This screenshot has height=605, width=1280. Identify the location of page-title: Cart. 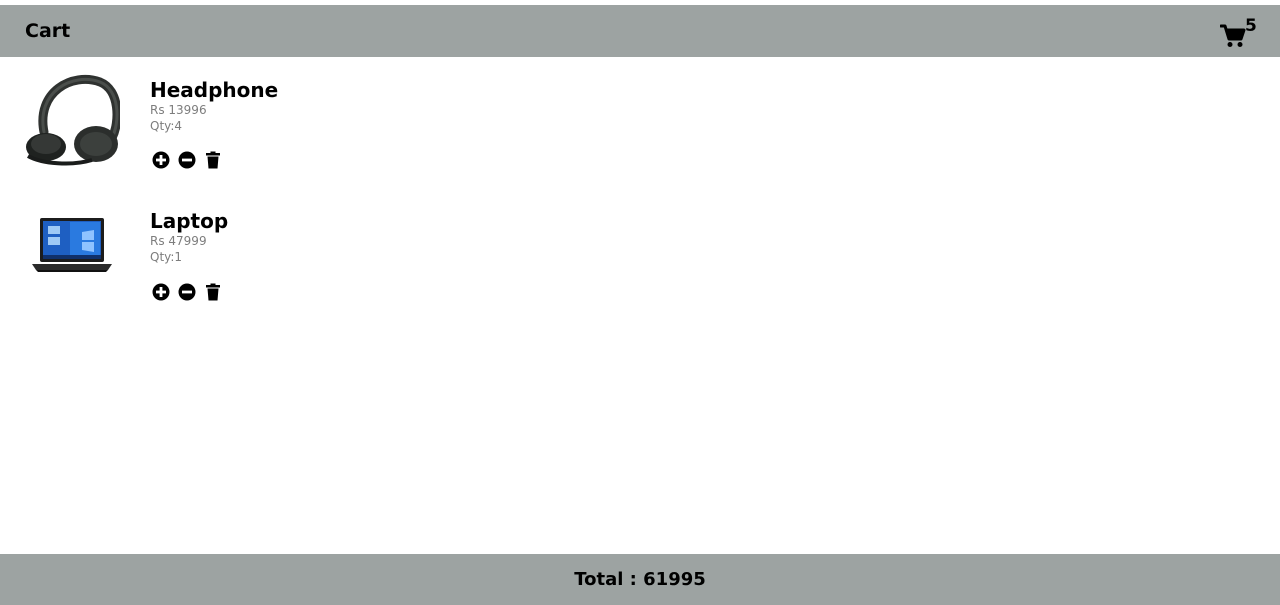
(48, 31).